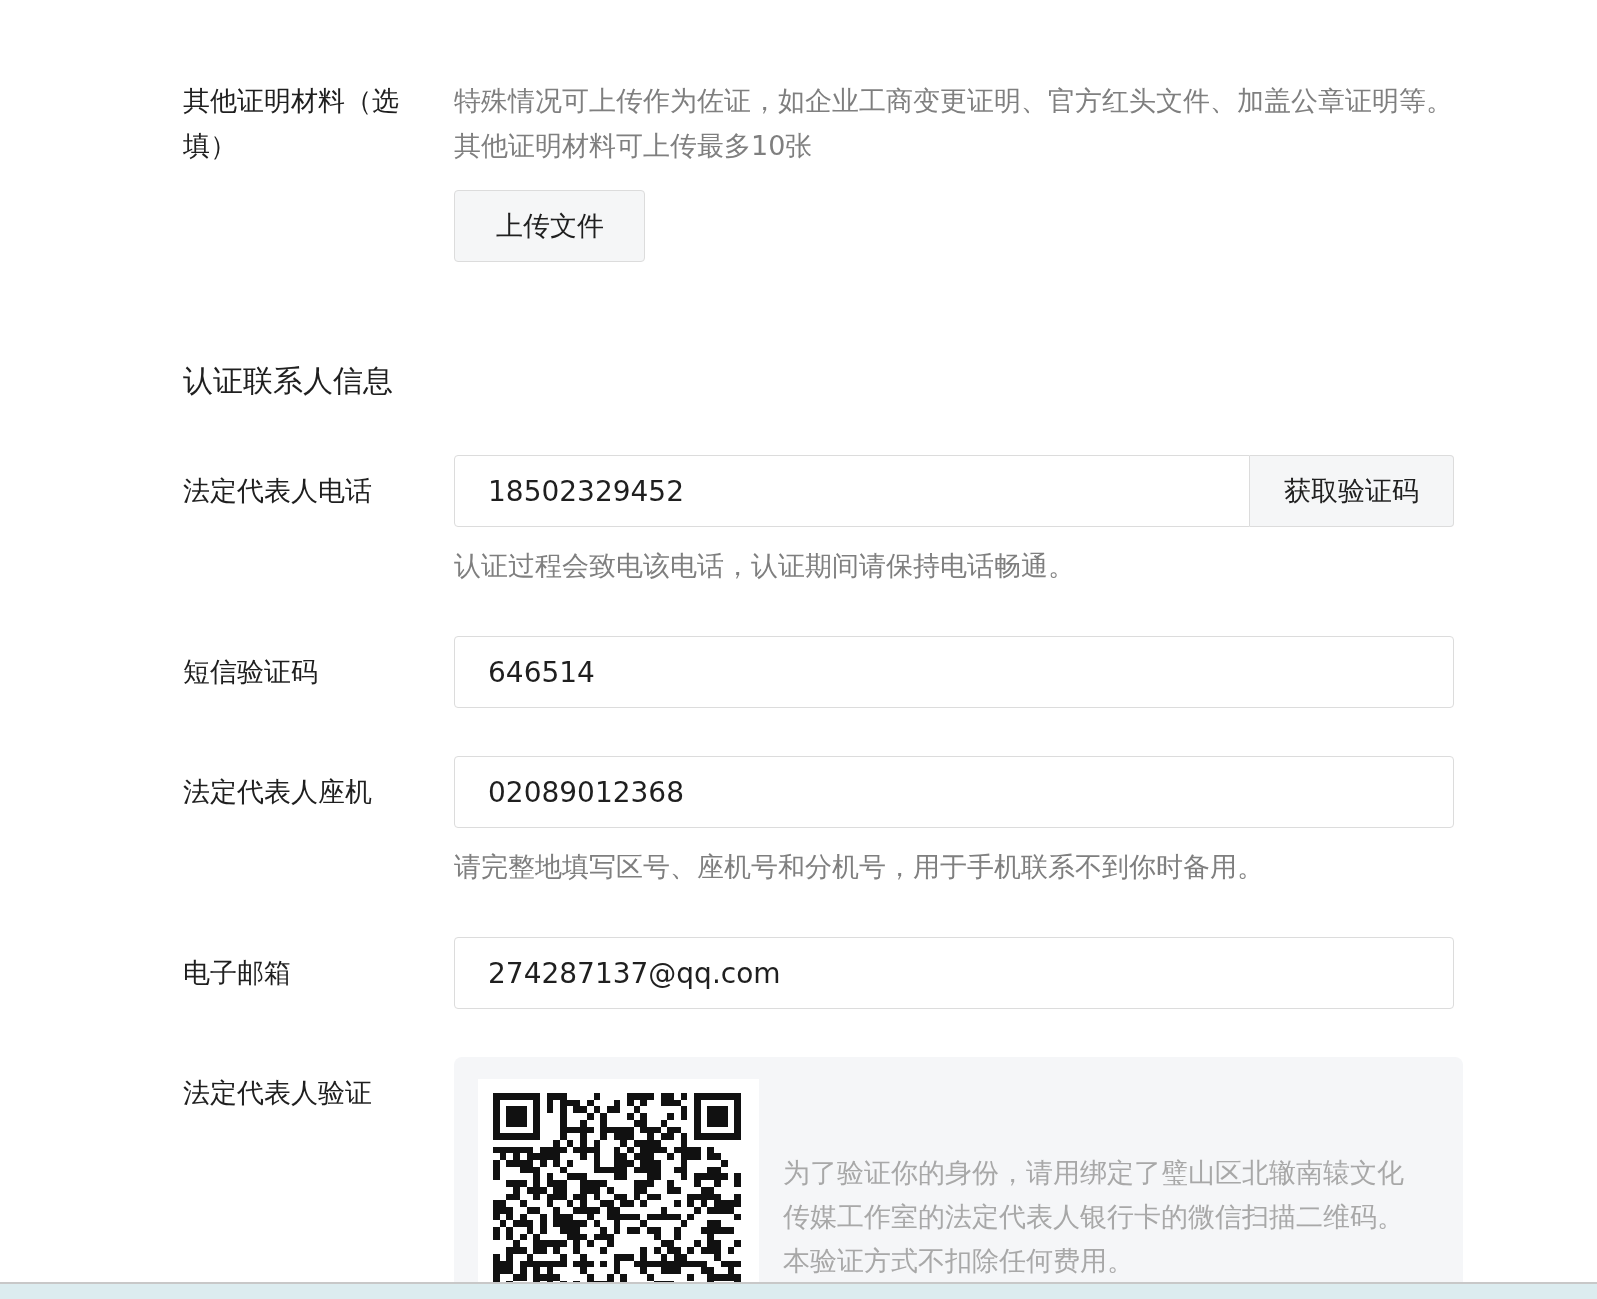 This screenshot has width=1597, height=1299. I want to click on verification-text: 本验证方式不扣除任何费用。, so click(959, 1261).